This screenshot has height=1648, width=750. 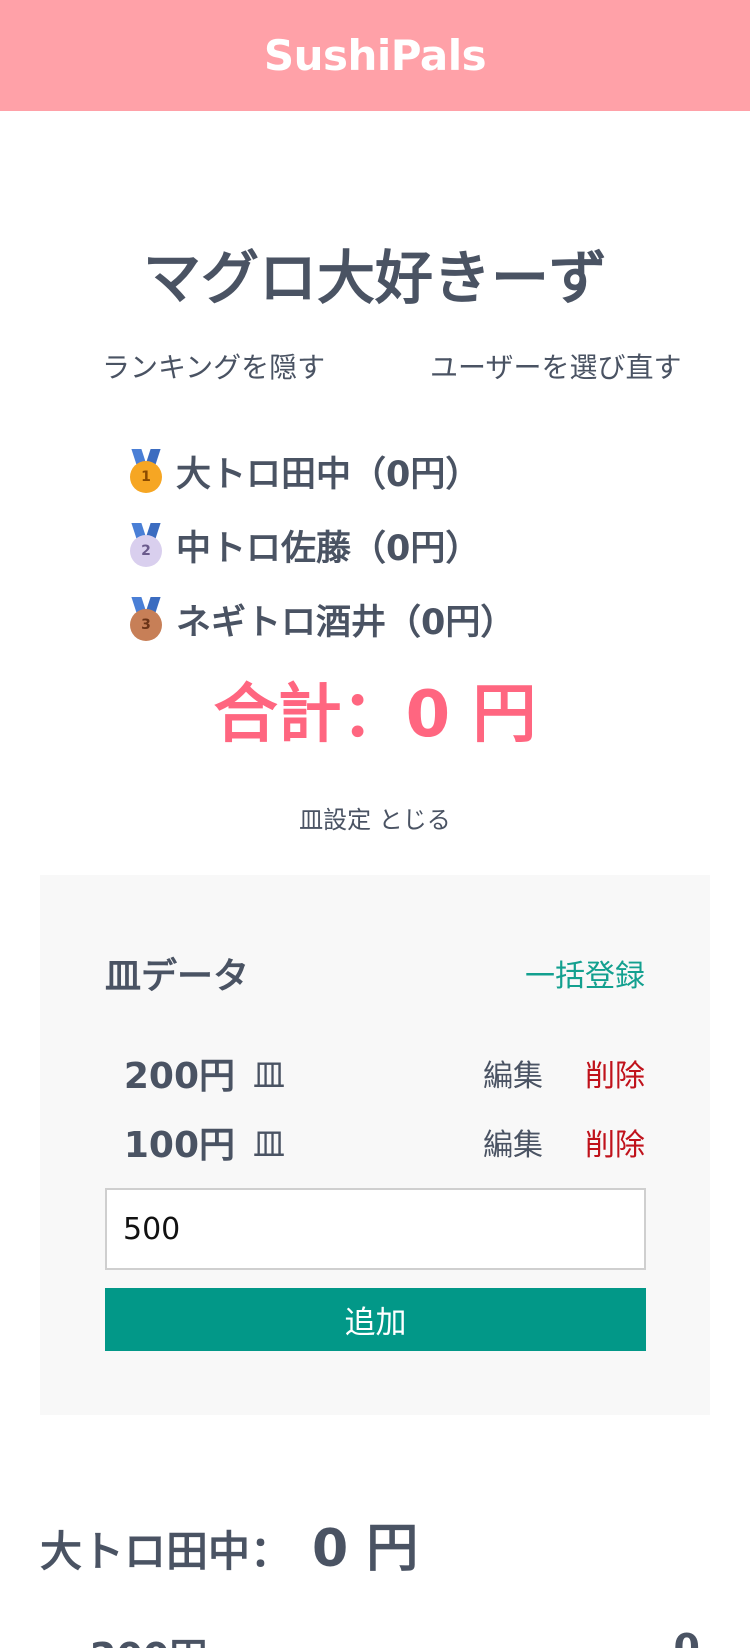 What do you see at coordinates (375, 1229) in the screenshot?
I see `plate-price-input` at bounding box center [375, 1229].